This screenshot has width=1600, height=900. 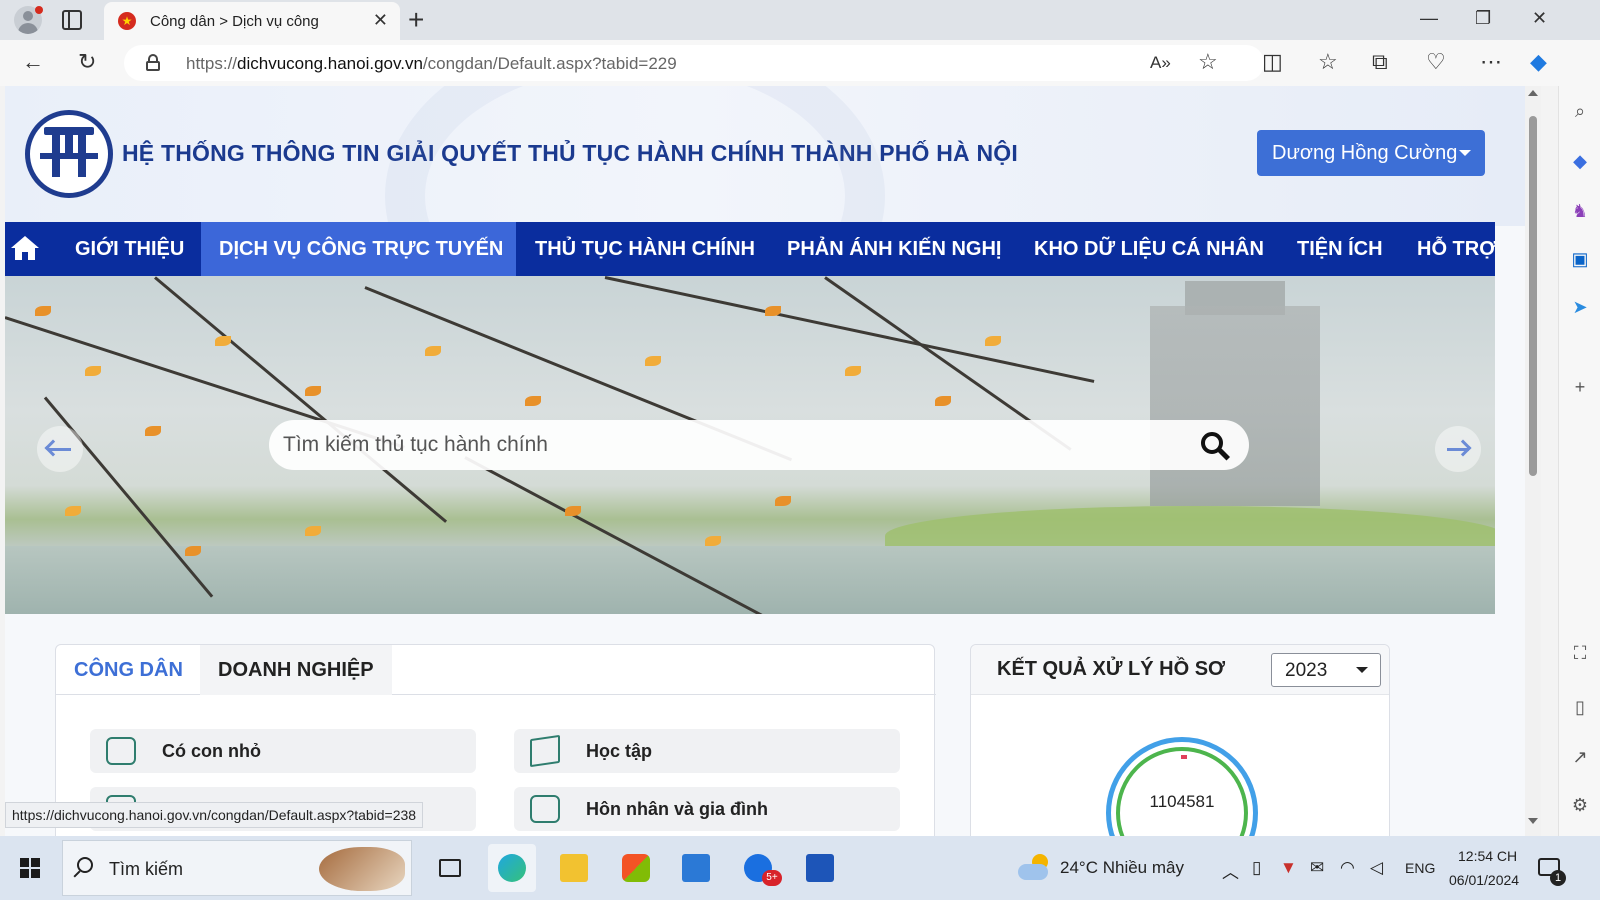 What do you see at coordinates (636, 868) in the screenshot?
I see `taskbar-store` at bounding box center [636, 868].